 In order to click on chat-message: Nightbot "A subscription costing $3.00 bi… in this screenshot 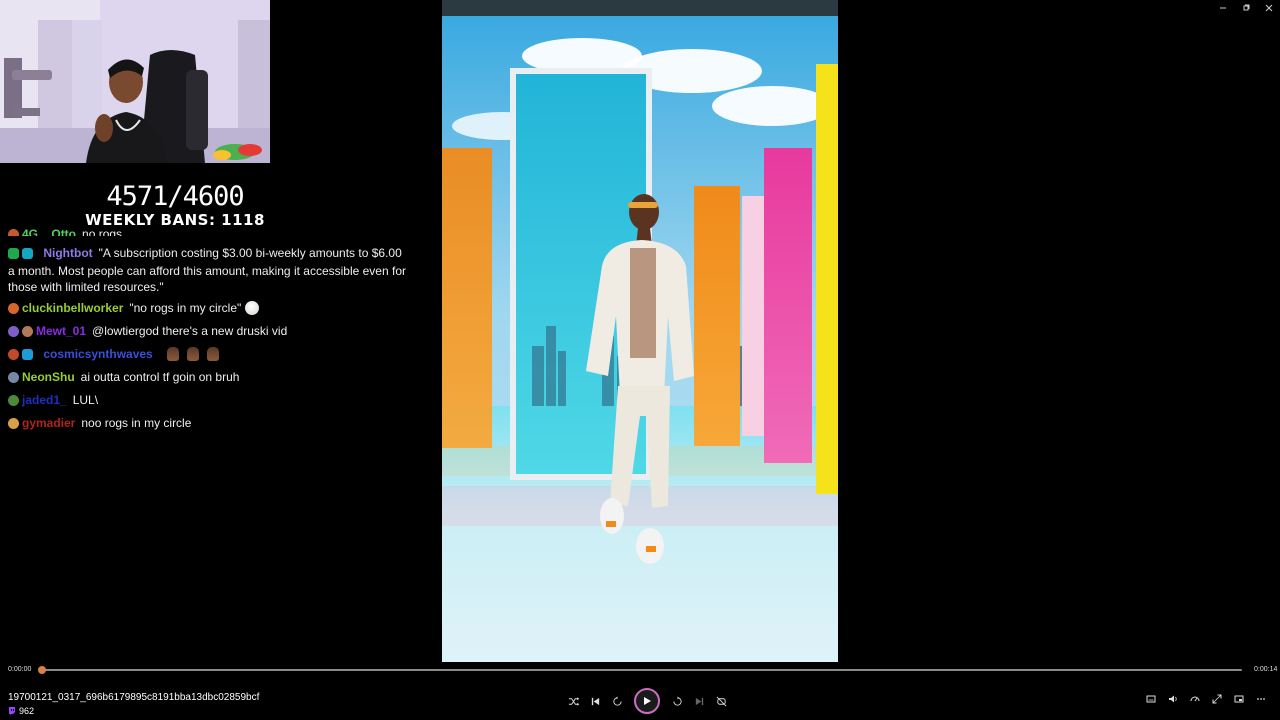, I will do `click(208, 270)`.